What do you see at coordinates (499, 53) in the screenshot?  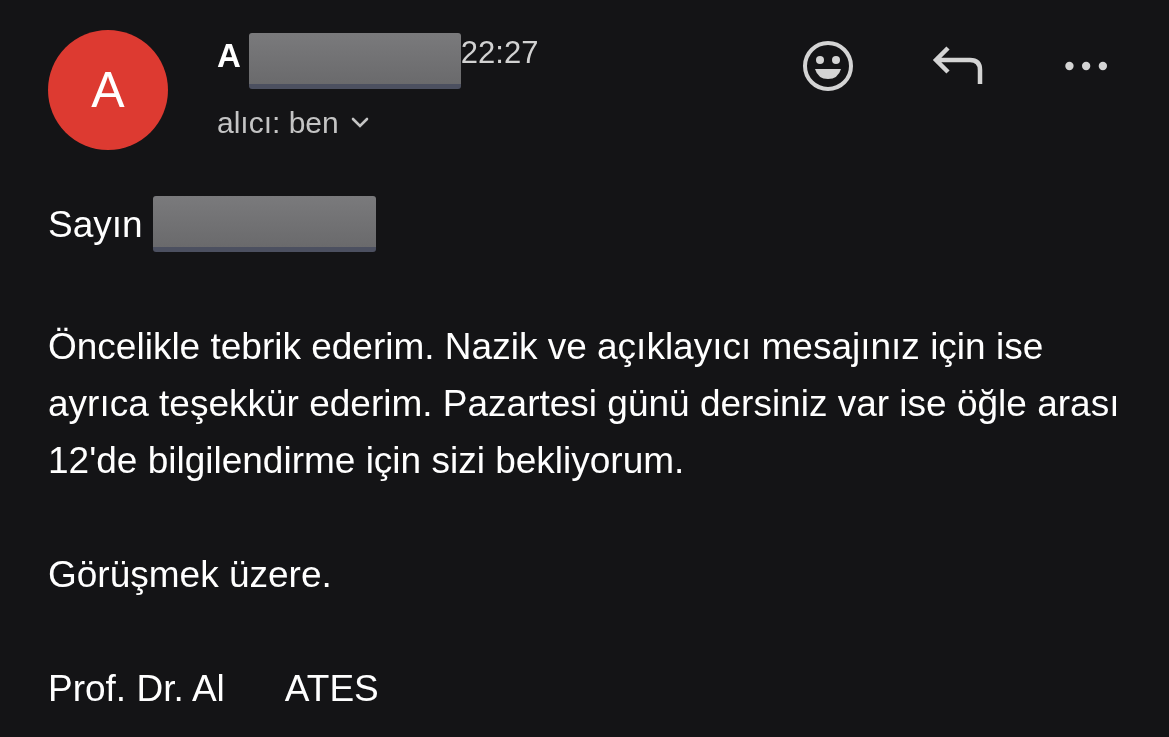 I see `time-label: 22:27` at bounding box center [499, 53].